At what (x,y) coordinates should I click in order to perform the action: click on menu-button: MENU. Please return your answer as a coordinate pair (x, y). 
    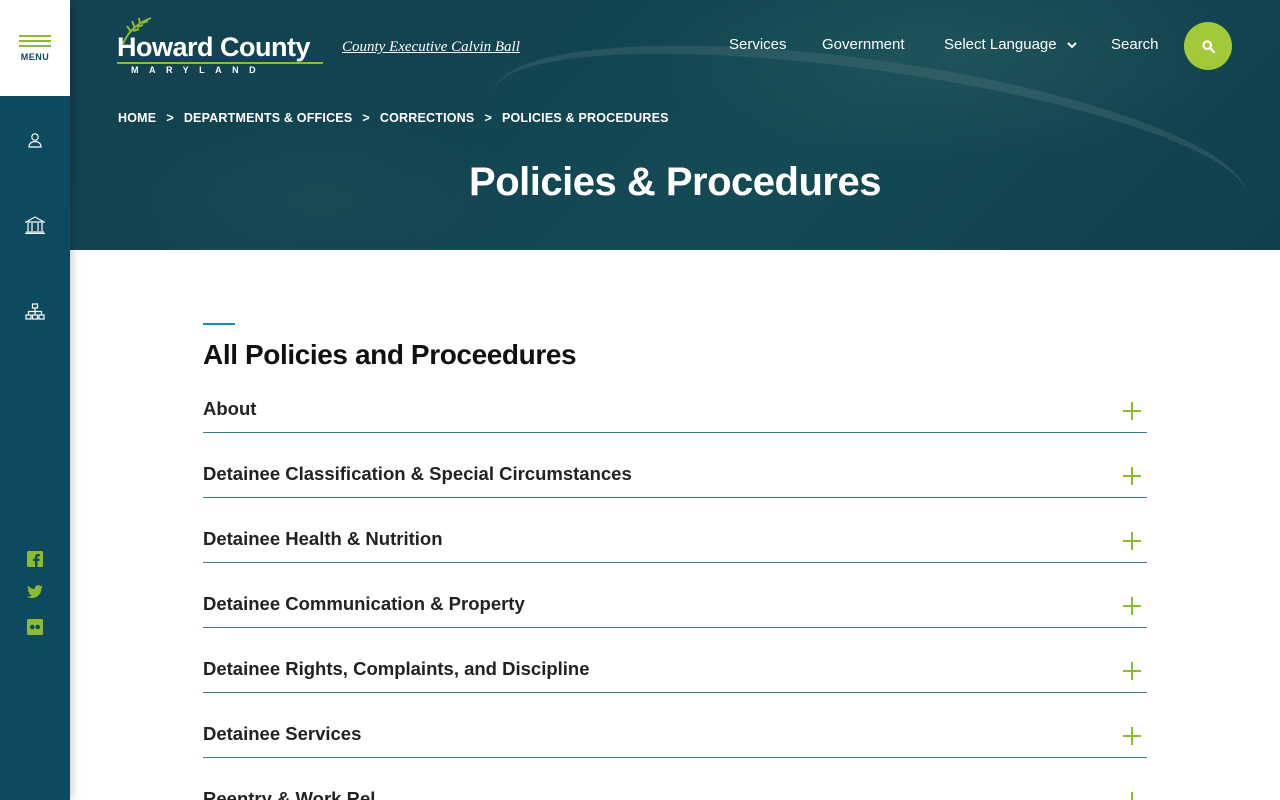
    Looking at the image, I should click on (35, 48).